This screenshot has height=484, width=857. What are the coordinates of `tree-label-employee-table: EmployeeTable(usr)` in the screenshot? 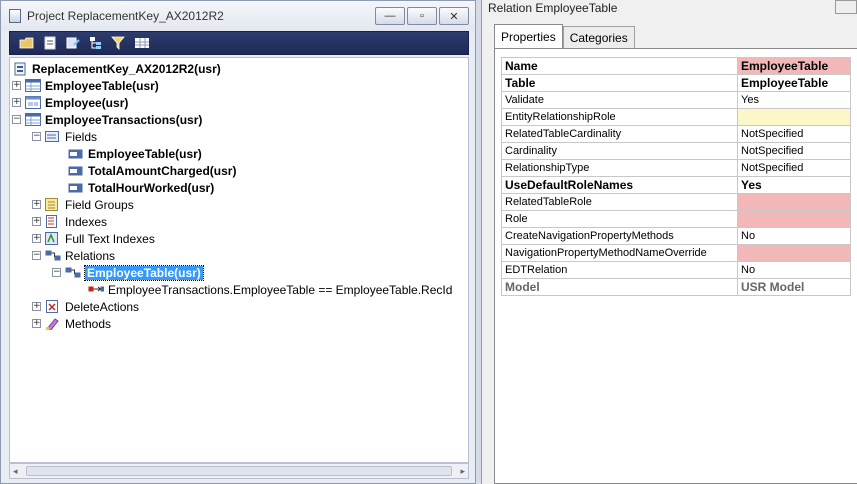 It's located at (102, 85).